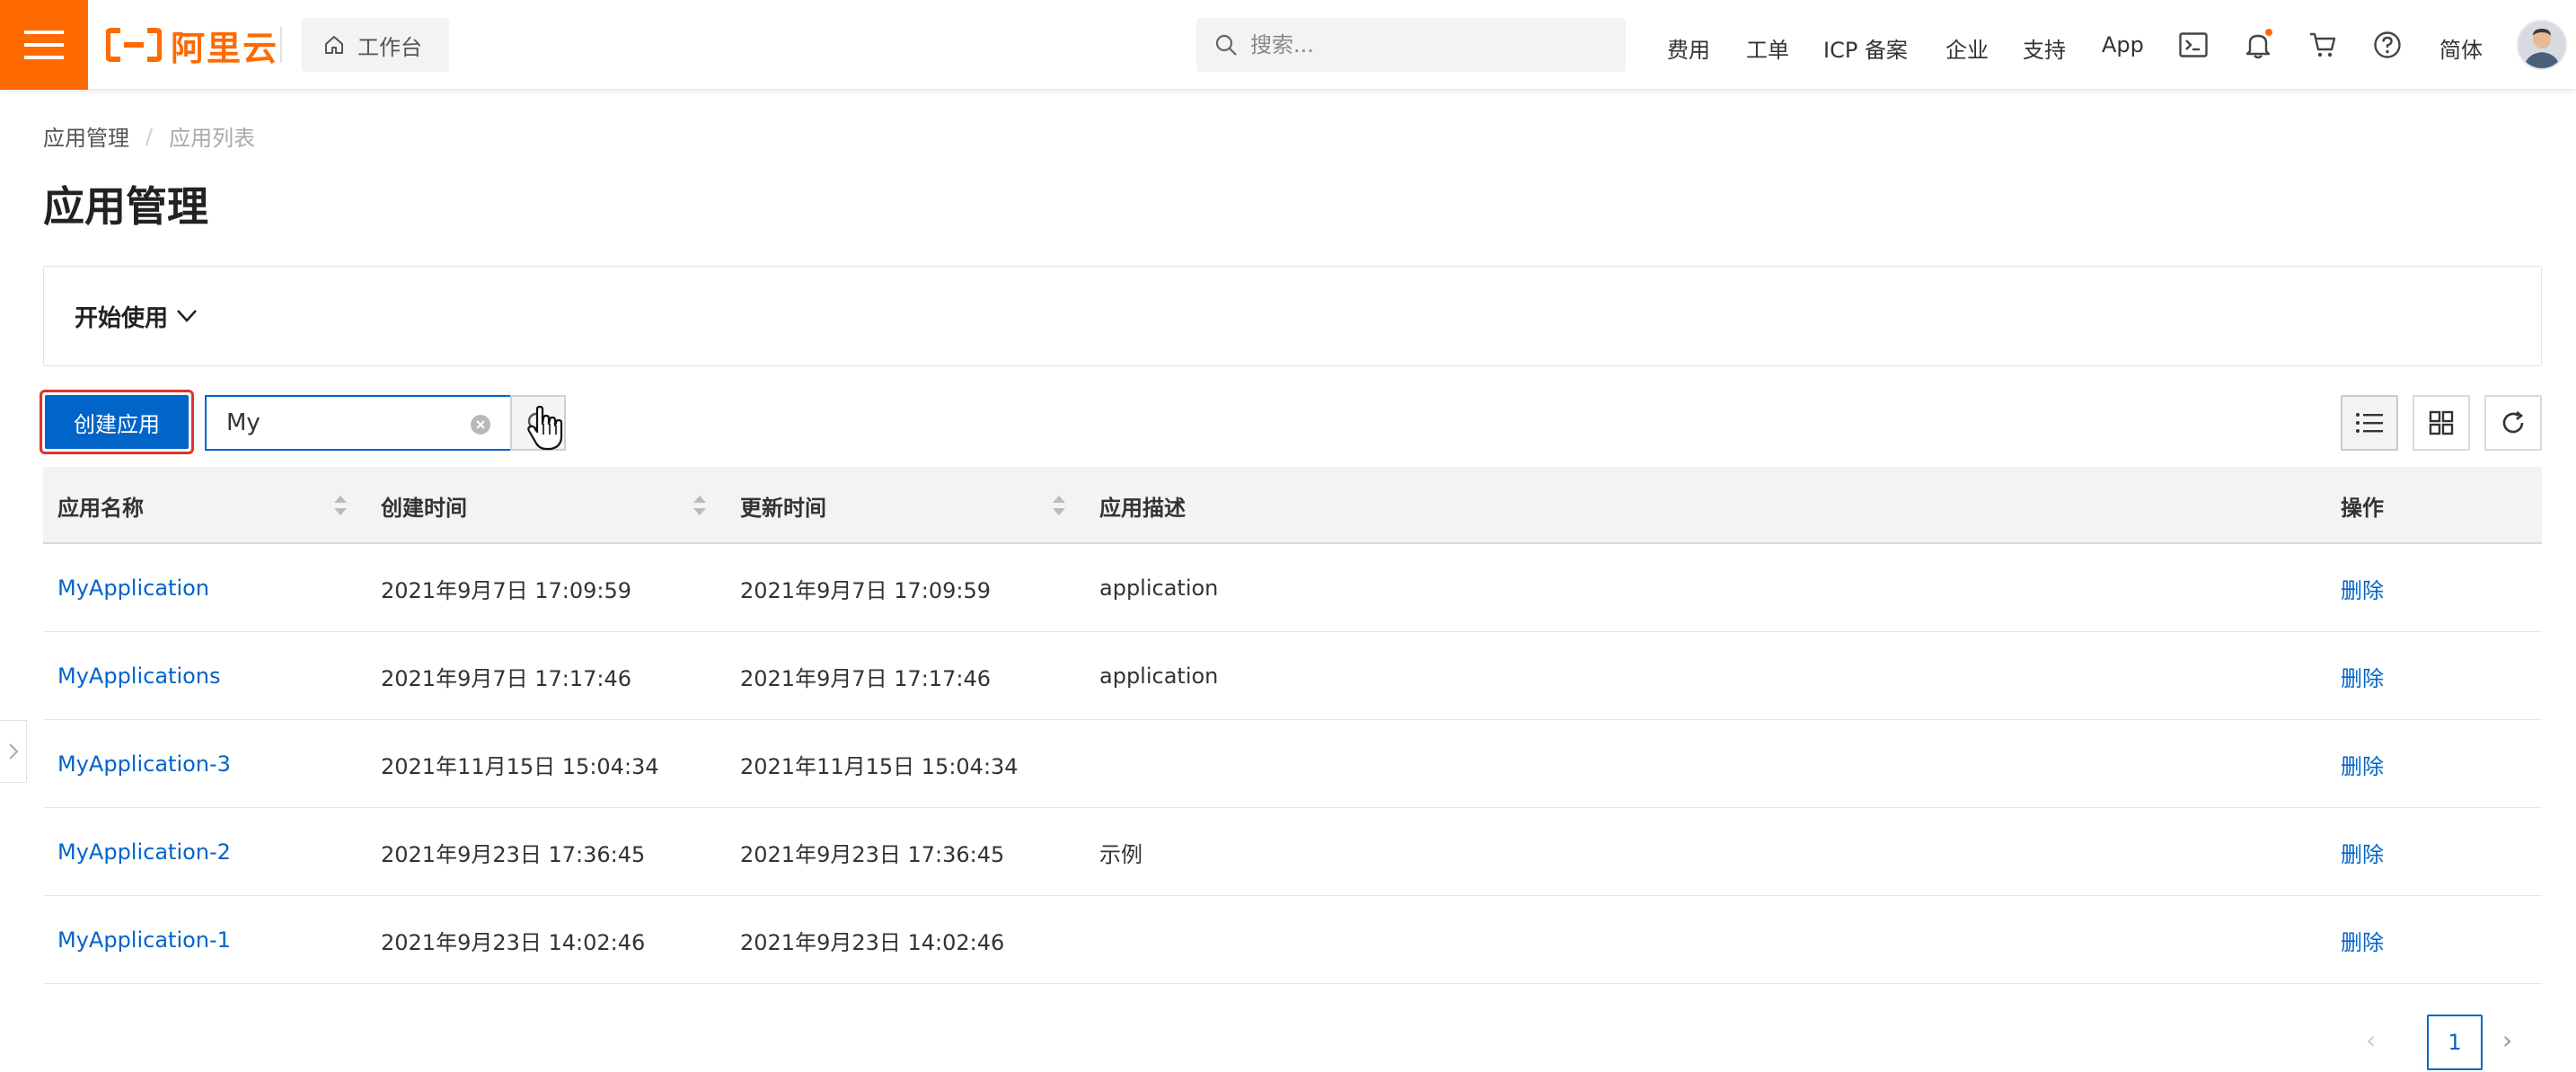  Describe the element at coordinates (144, 764) in the screenshot. I see `app-name-link: MyApplication-3` at that location.